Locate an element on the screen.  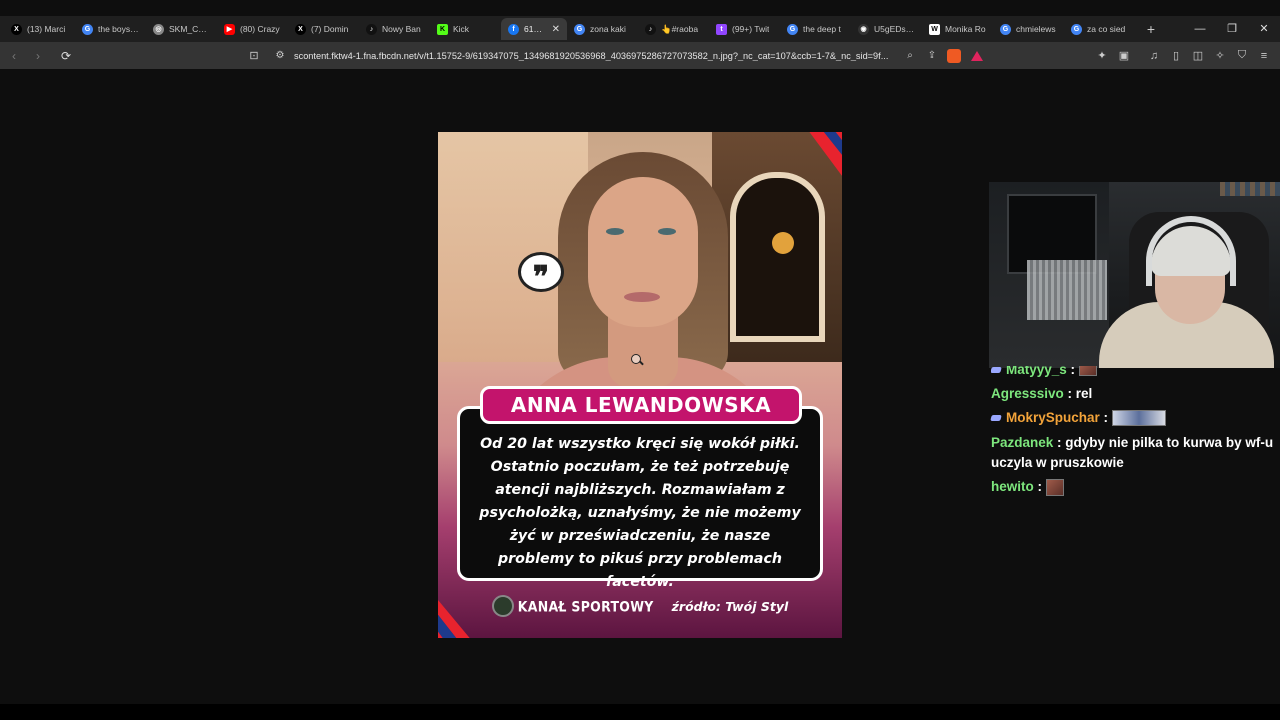
site-settings-icon: ⚙ is located at coordinates (280, 55).